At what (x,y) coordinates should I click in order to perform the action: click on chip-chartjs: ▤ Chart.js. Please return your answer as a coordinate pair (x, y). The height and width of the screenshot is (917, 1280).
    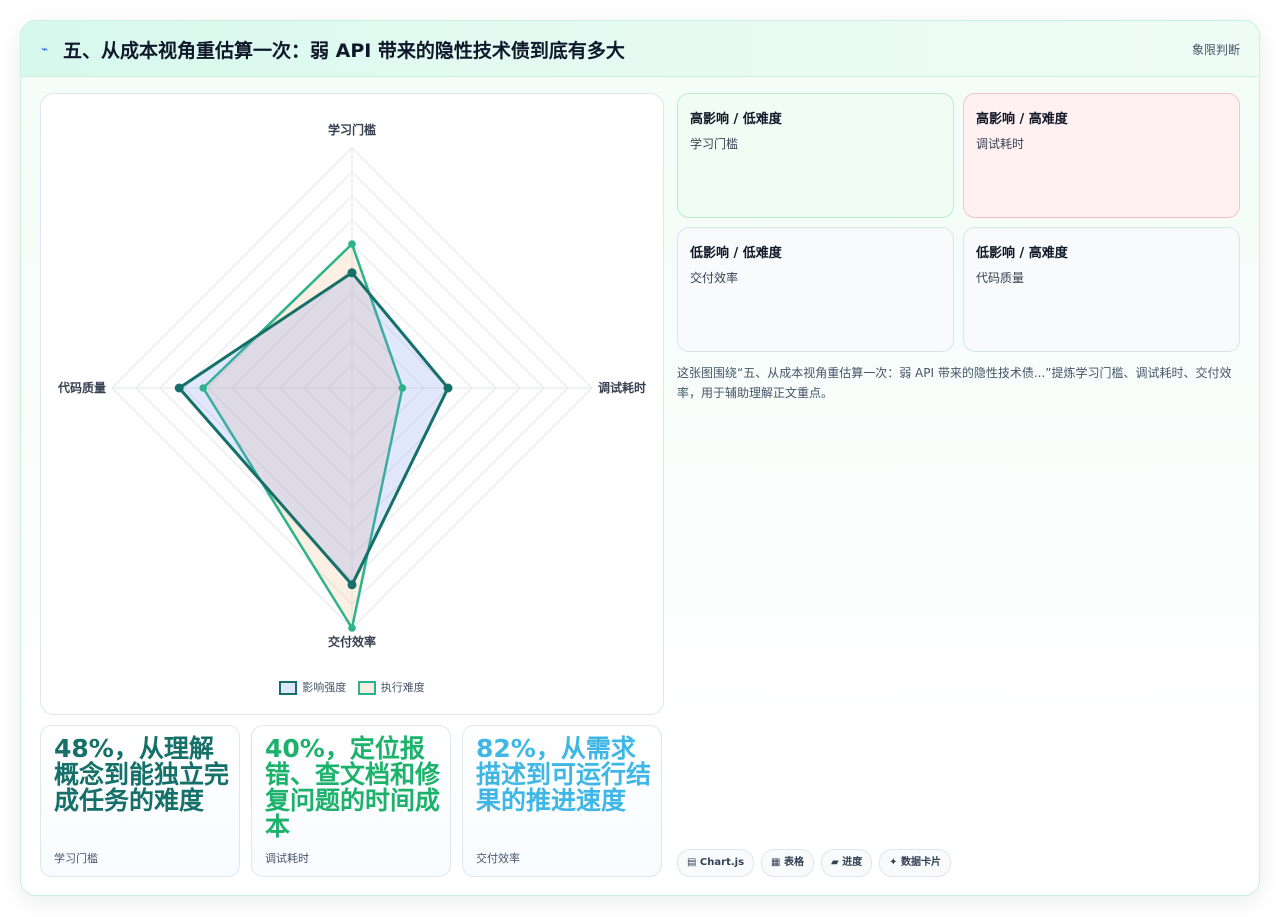
    Looking at the image, I should click on (716, 863).